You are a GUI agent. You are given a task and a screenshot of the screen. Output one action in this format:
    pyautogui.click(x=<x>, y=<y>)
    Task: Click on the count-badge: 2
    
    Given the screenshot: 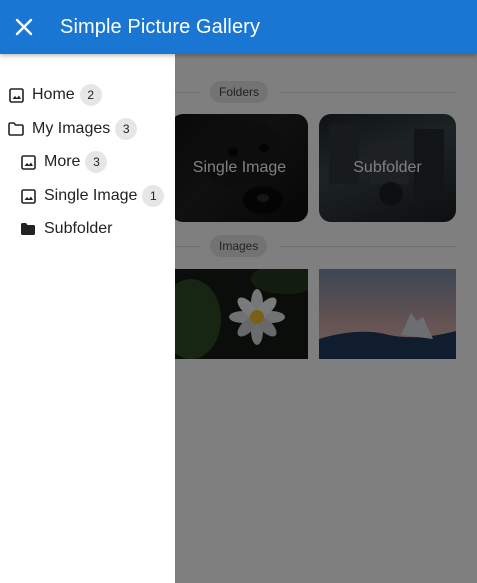 What is the action you would take?
    pyautogui.click(x=90, y=95)
    